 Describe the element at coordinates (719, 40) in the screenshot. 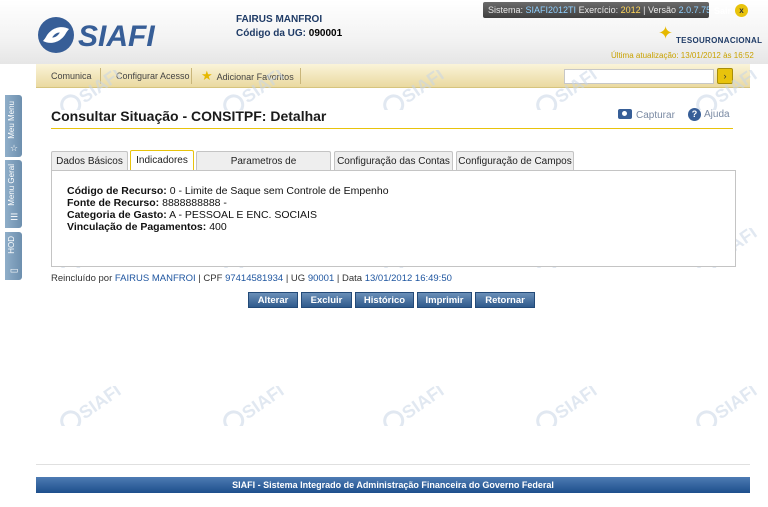

I see `tesouro-text: TESOURONACIONAL` at that location.